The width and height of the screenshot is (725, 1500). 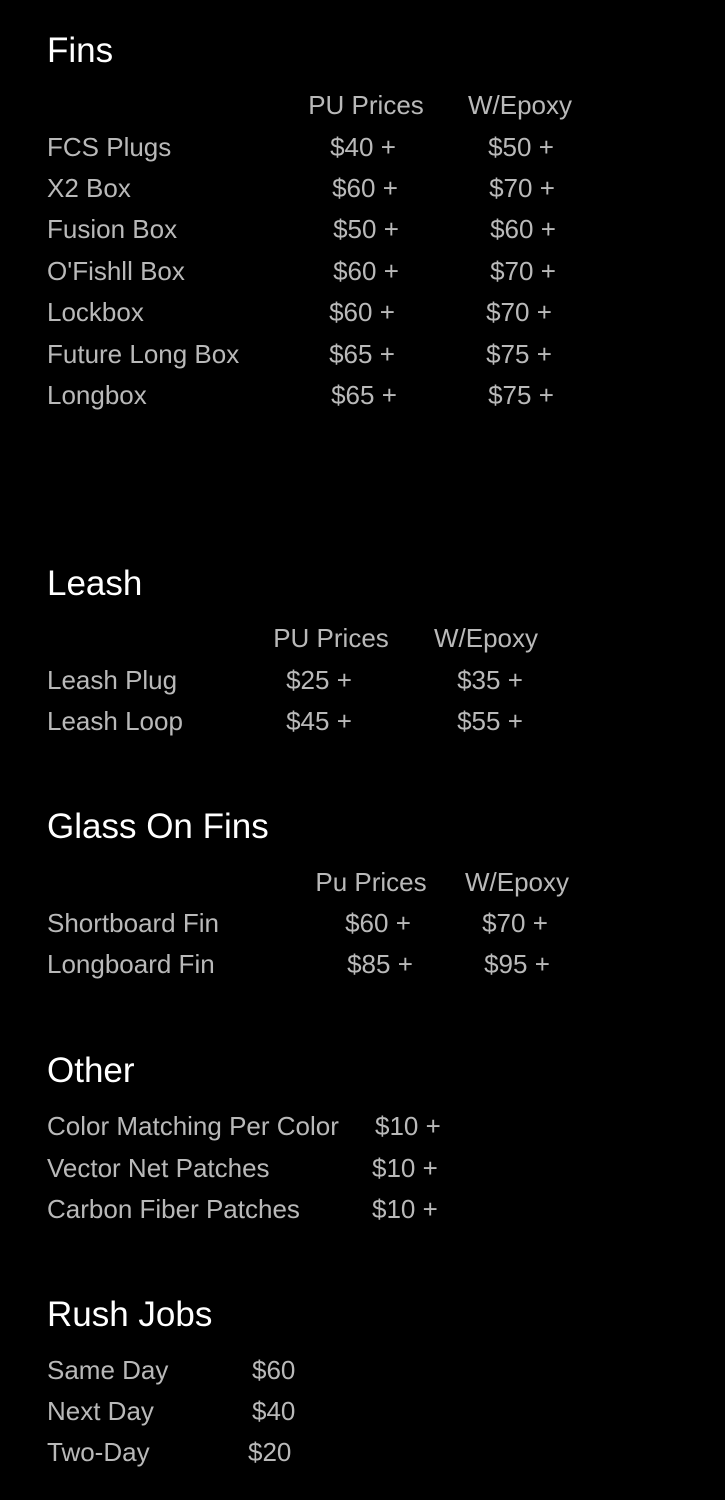 I want to click on other-heading: Other, so click(x=91, y=1070).